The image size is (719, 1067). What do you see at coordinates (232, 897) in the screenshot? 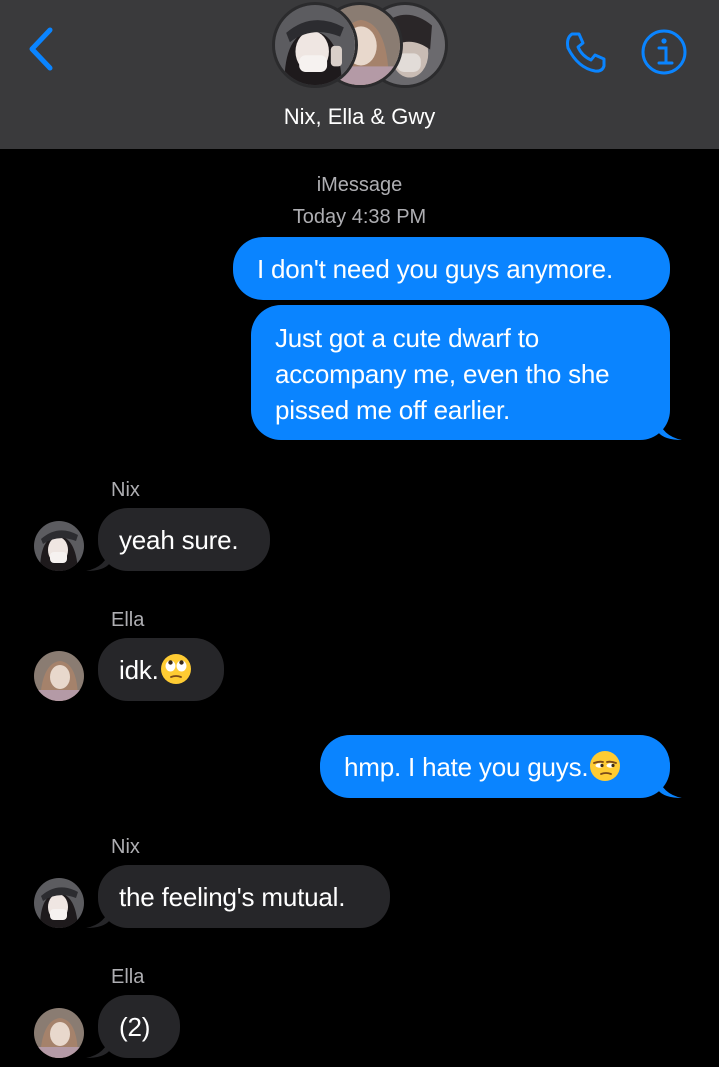
I see `message-text: the feeling's mutual.` at bounding box center [232, 897].